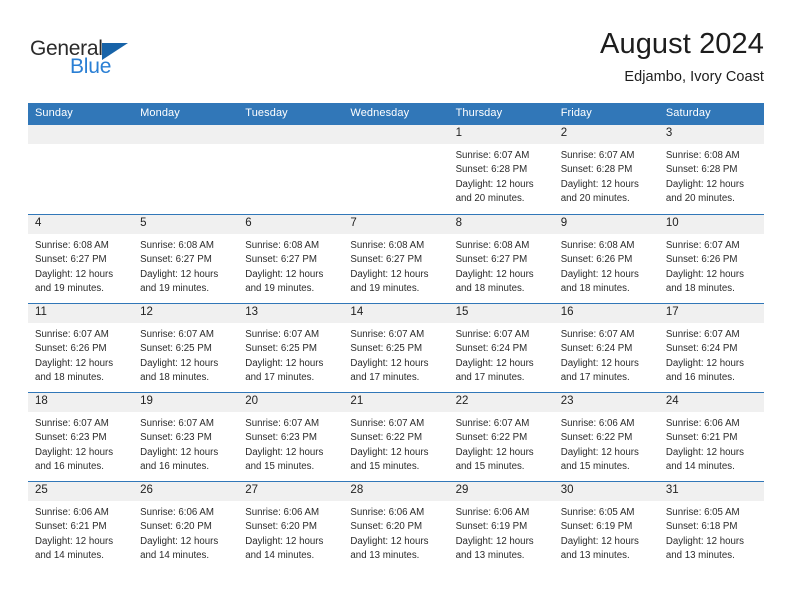 The width and height of the screenshot is (792, 612). Describe the element at coordinates (701, 438) in the screenshot. I see `sunset-text: Sunset: 6:21 PM` at that location.